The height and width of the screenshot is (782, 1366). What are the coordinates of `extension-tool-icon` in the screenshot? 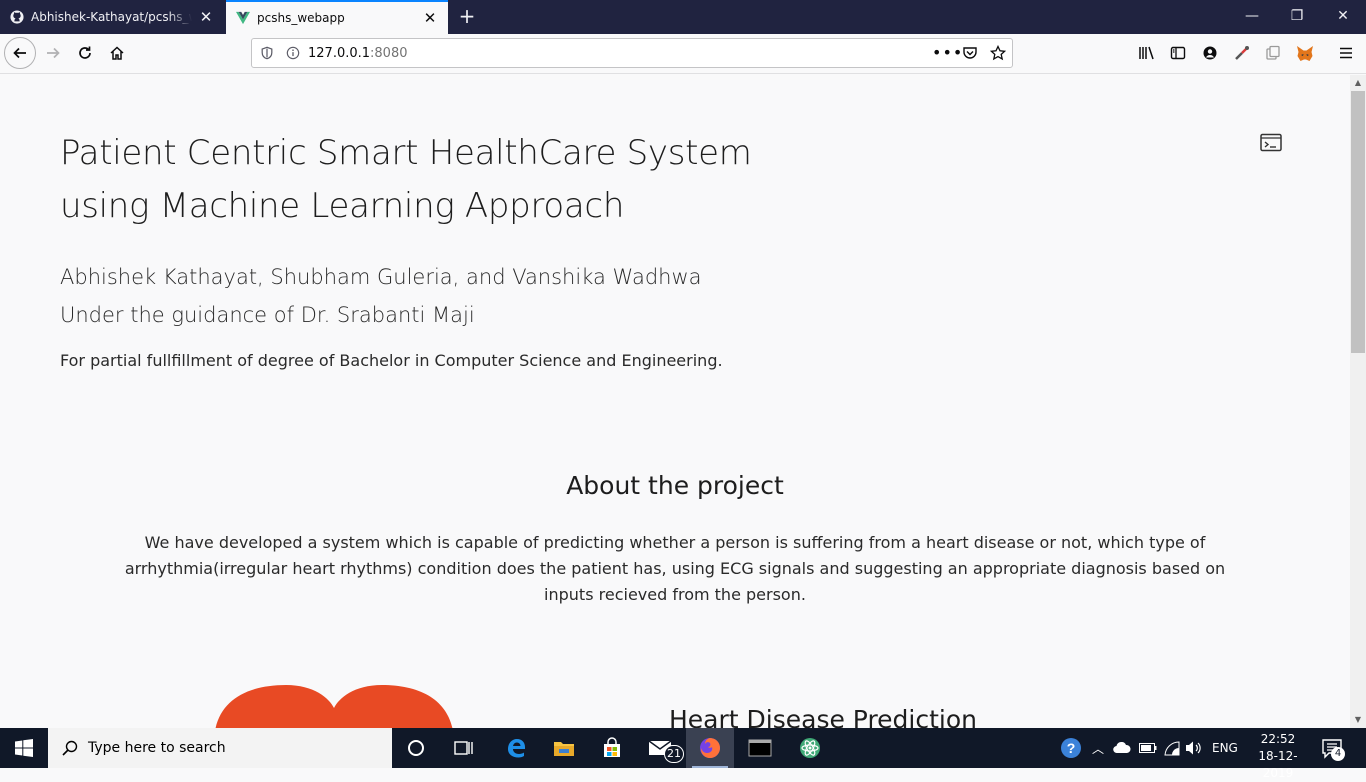 It's located at (1242, 53).